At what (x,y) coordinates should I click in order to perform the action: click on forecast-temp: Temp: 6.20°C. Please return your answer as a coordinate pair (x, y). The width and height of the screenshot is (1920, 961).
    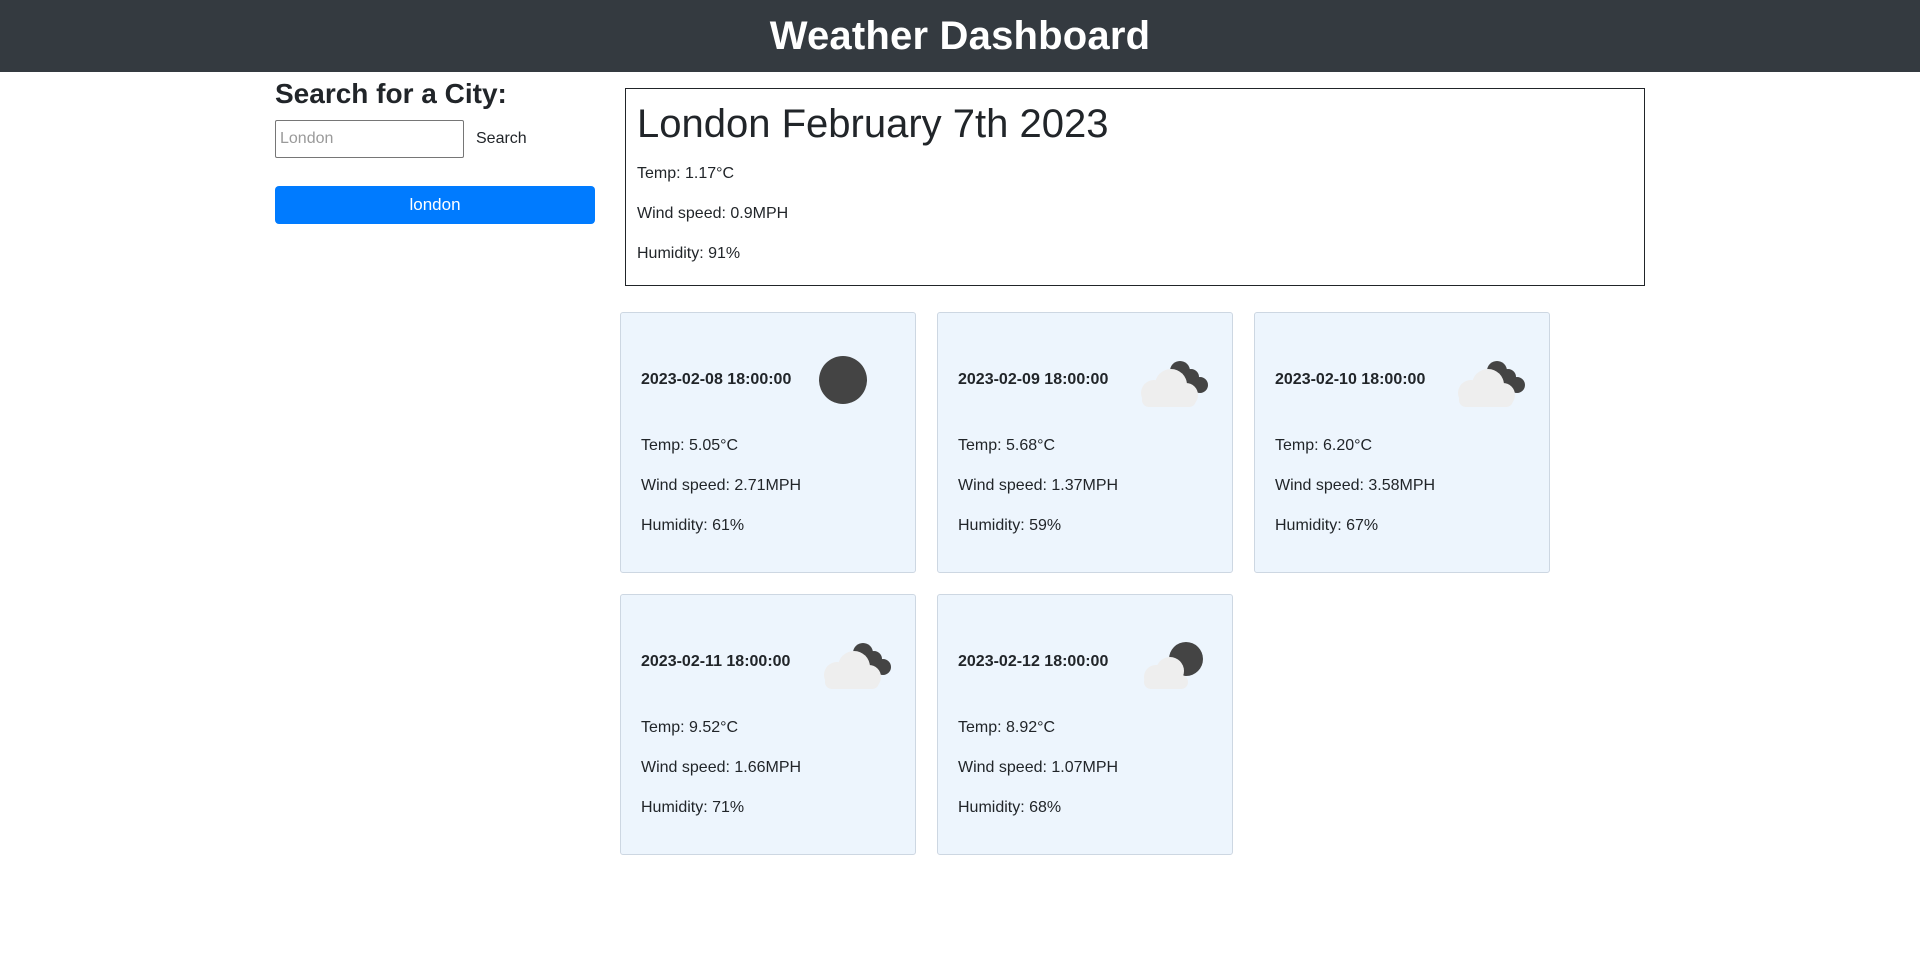
    Looking at the image, I should click on (1324, 445).